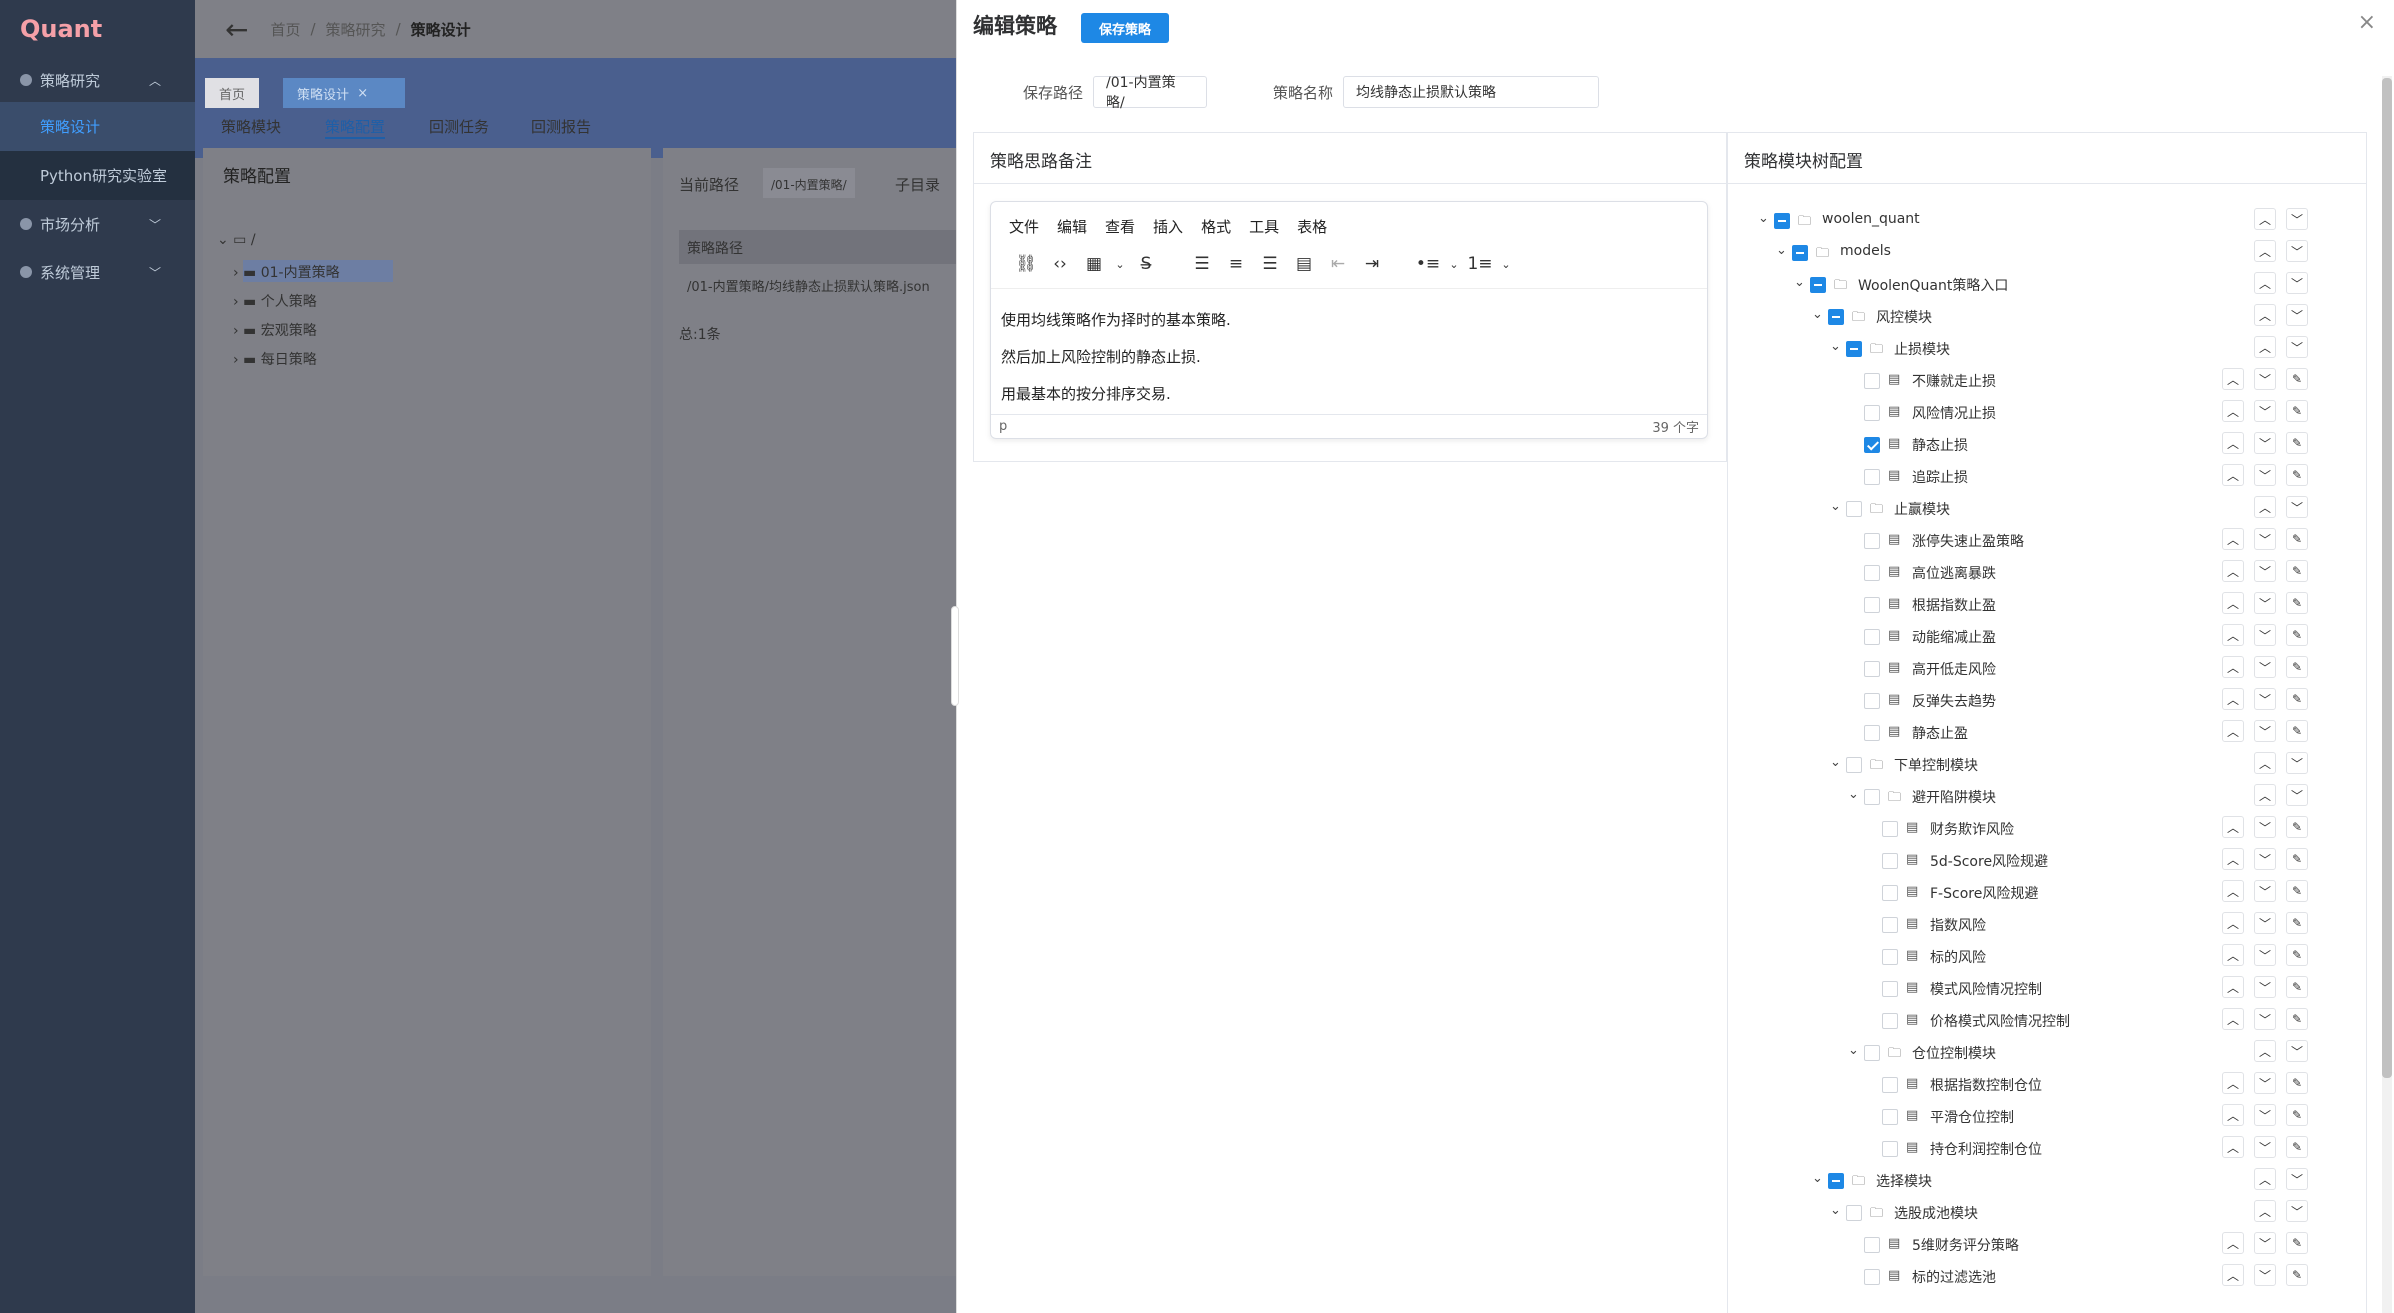  What do you see at coordinates (1372, 264) in the screenshot?
I see `indent-icon: ⇥` at bounding box center [1372, 264].